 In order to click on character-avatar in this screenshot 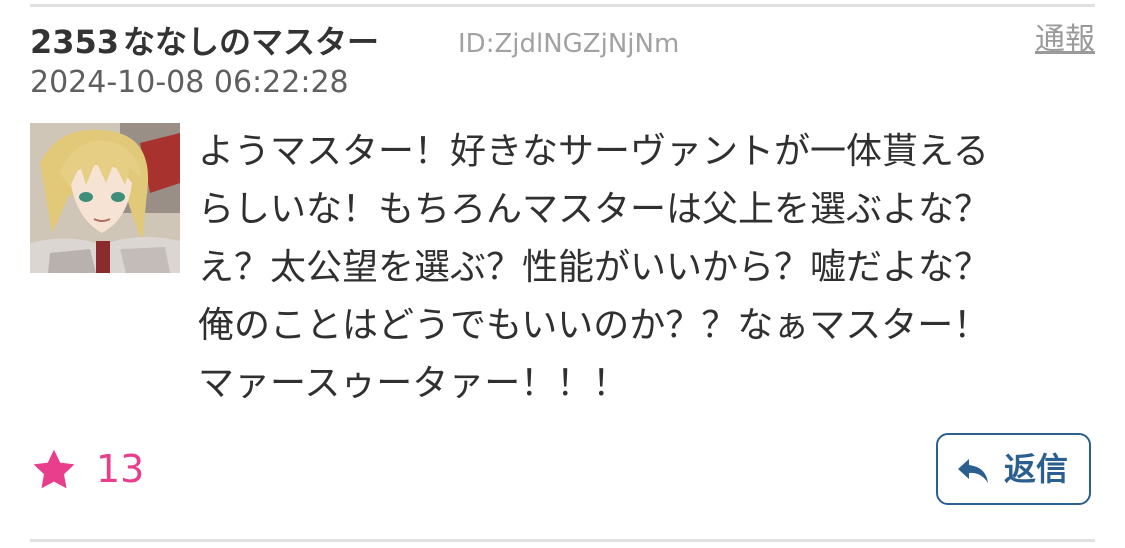, I will do `click(105, 198)`.